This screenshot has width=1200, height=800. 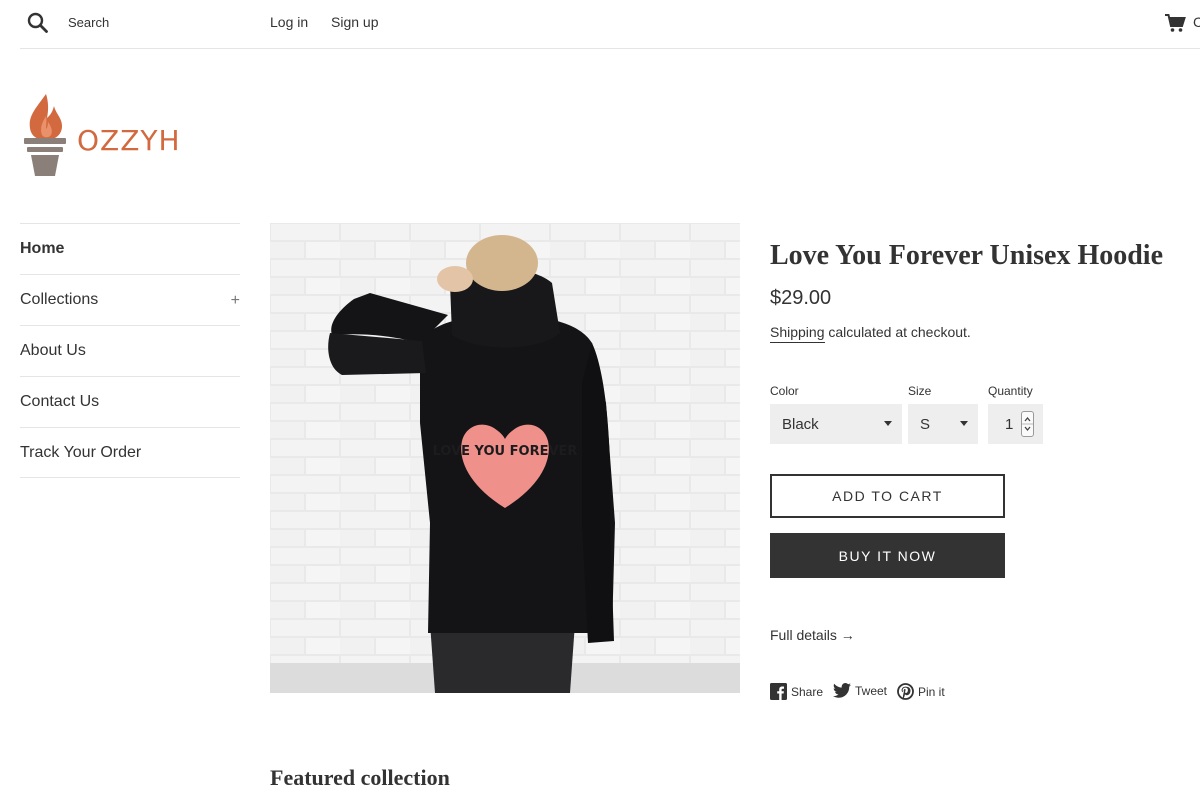 I want to click on share-pinterest-label: Pin it, so click(x=931, y=691).